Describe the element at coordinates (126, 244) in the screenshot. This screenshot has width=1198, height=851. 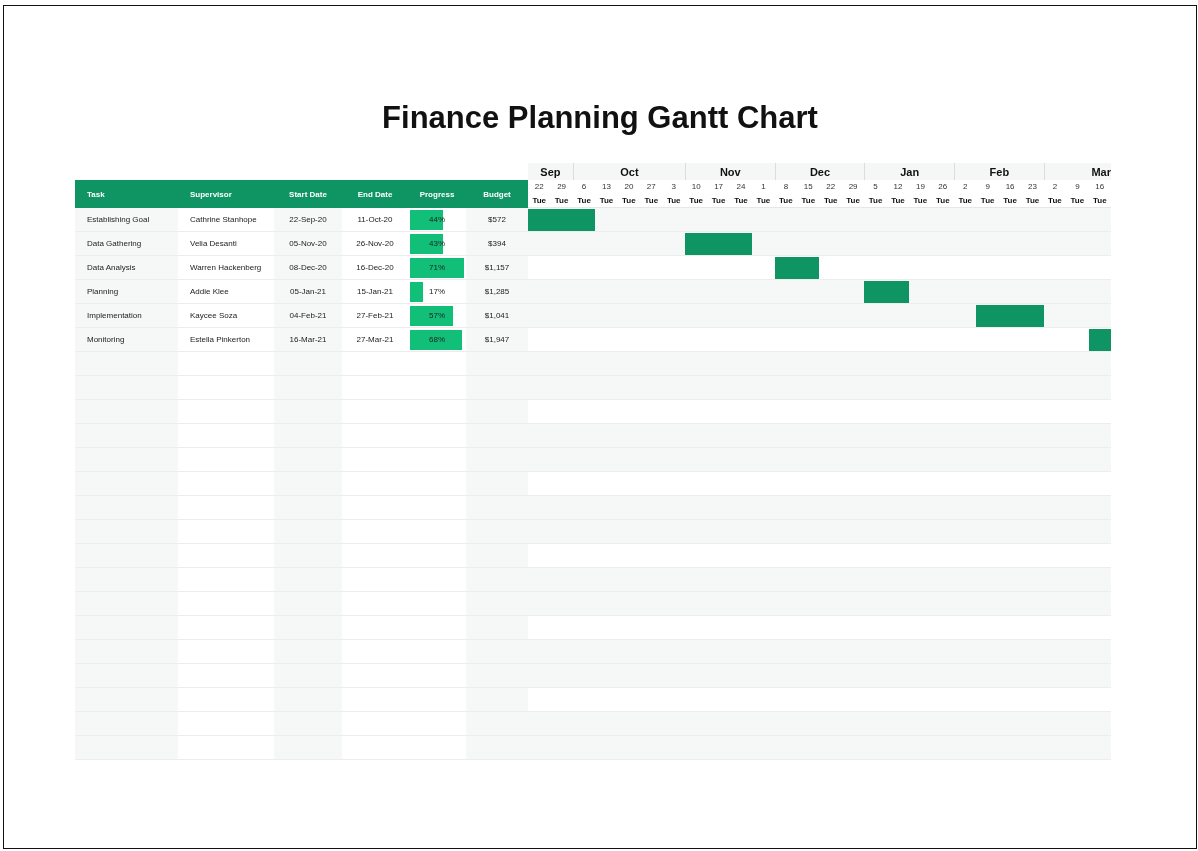
I see `table-cell: Data Gathering` at that location.